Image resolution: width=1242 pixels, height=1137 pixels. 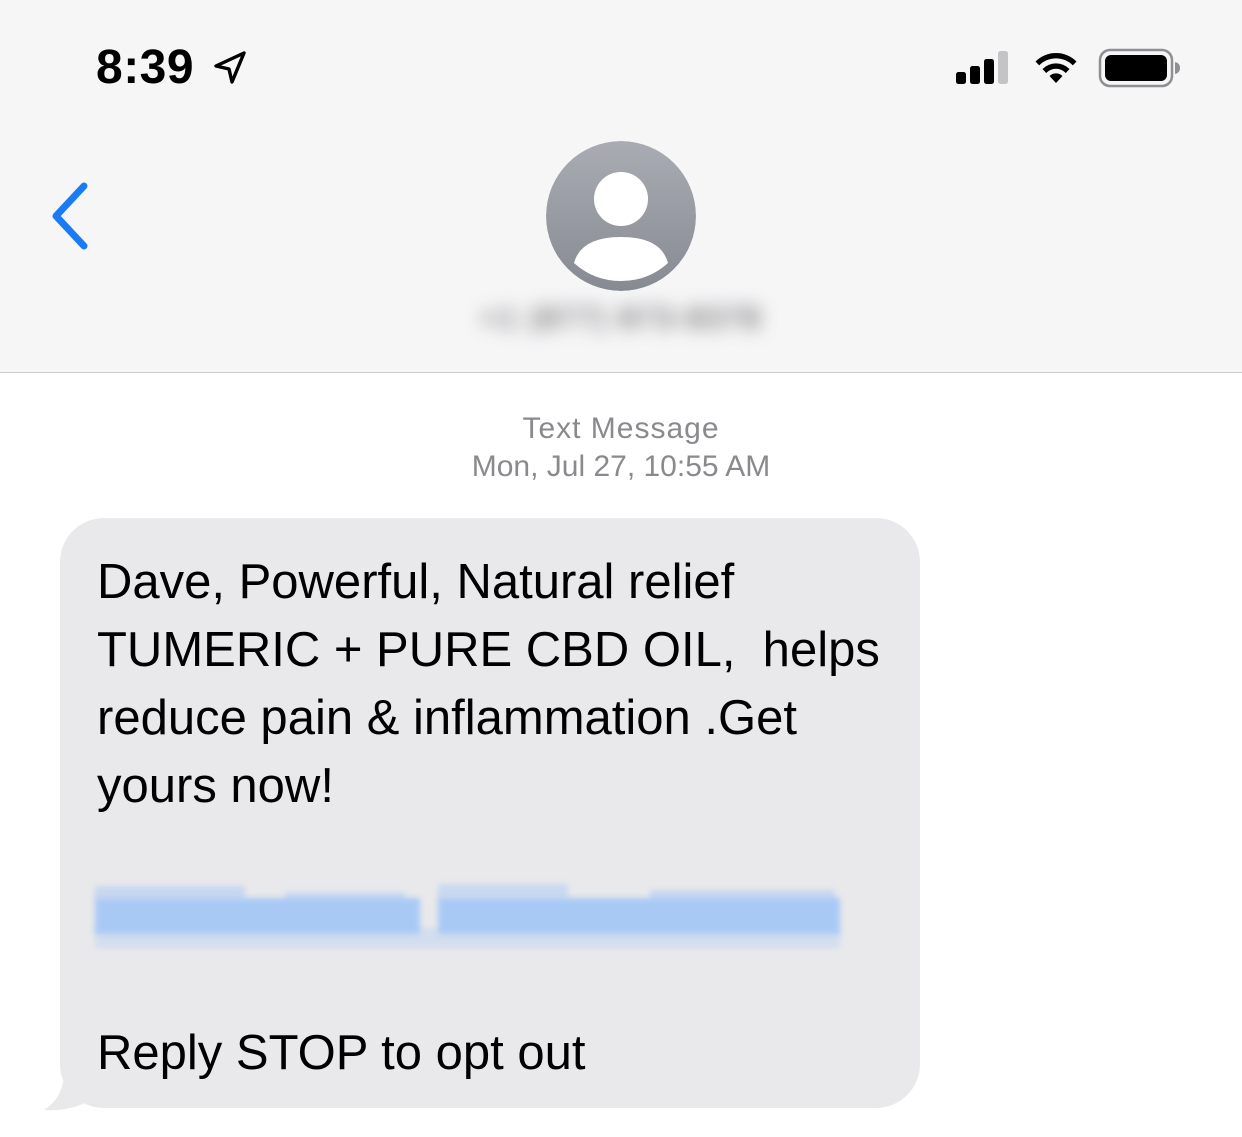 I want to click on opt-out-text: Reply STOP to opt out, so click(x=341, y=1053).